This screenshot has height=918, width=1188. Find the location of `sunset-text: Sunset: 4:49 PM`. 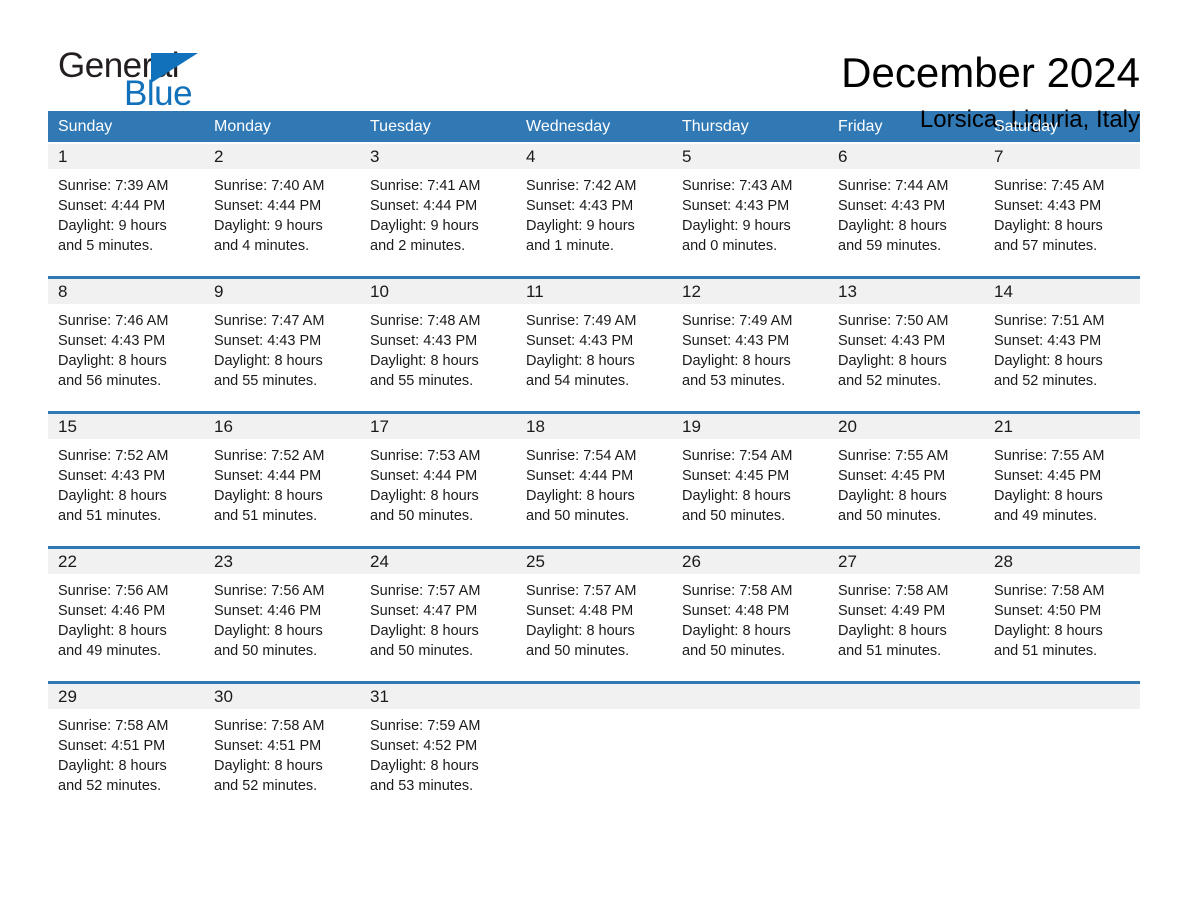

sunset-text: Sunset: 4:49 PM is located at coordinates (892, 611).